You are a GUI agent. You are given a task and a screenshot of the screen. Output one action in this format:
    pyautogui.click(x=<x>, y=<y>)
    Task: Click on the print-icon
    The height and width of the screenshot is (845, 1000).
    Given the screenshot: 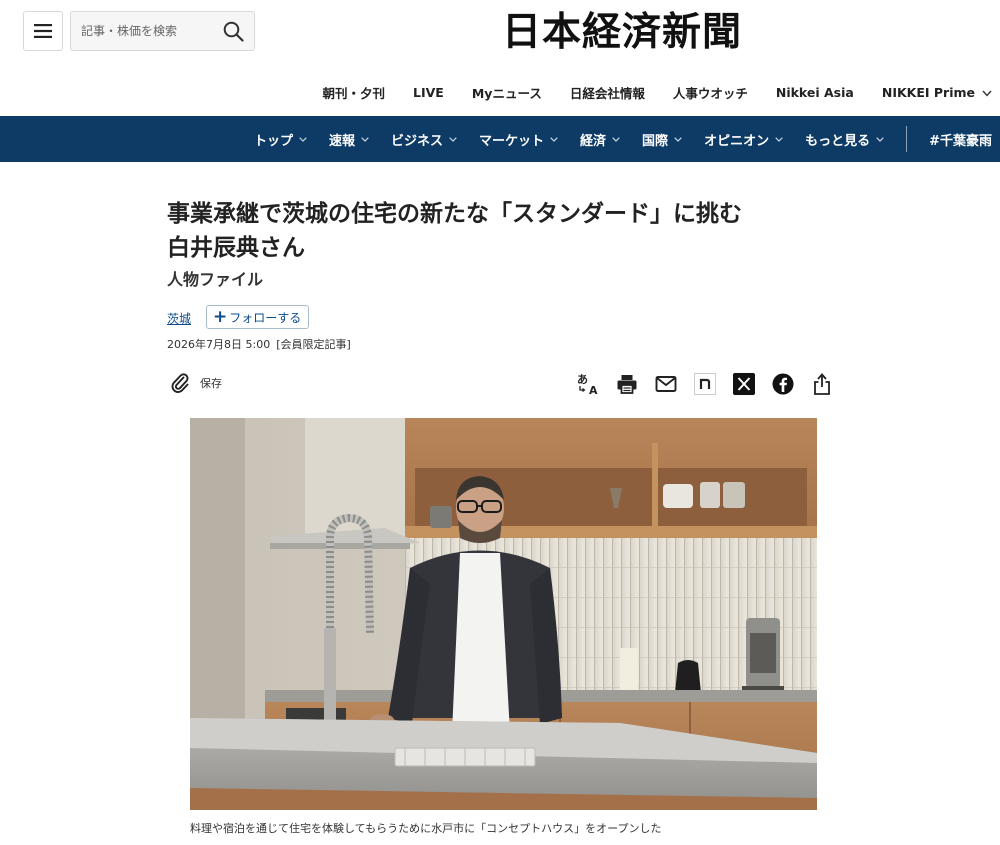 What is the action you would take?
    pyautogui.click(x=627, y=384)
    